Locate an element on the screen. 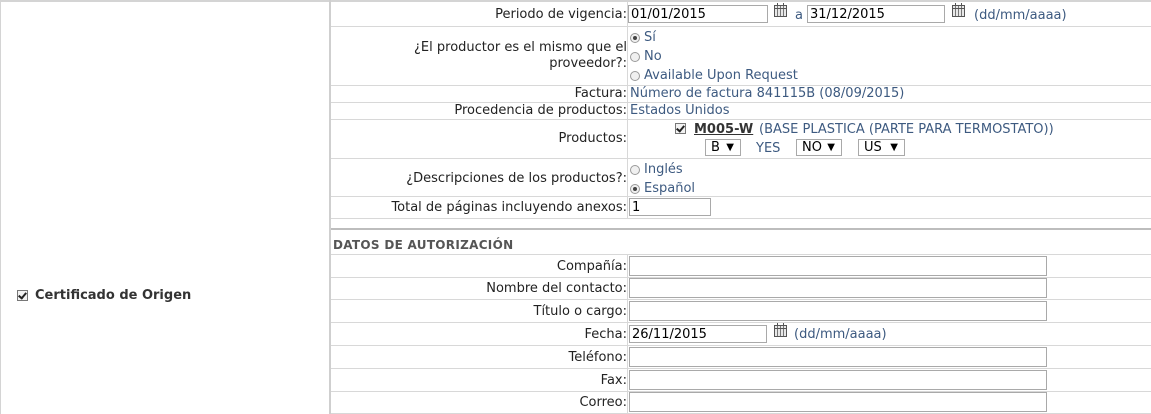  telefono-input is located at coordinates (838, 357).